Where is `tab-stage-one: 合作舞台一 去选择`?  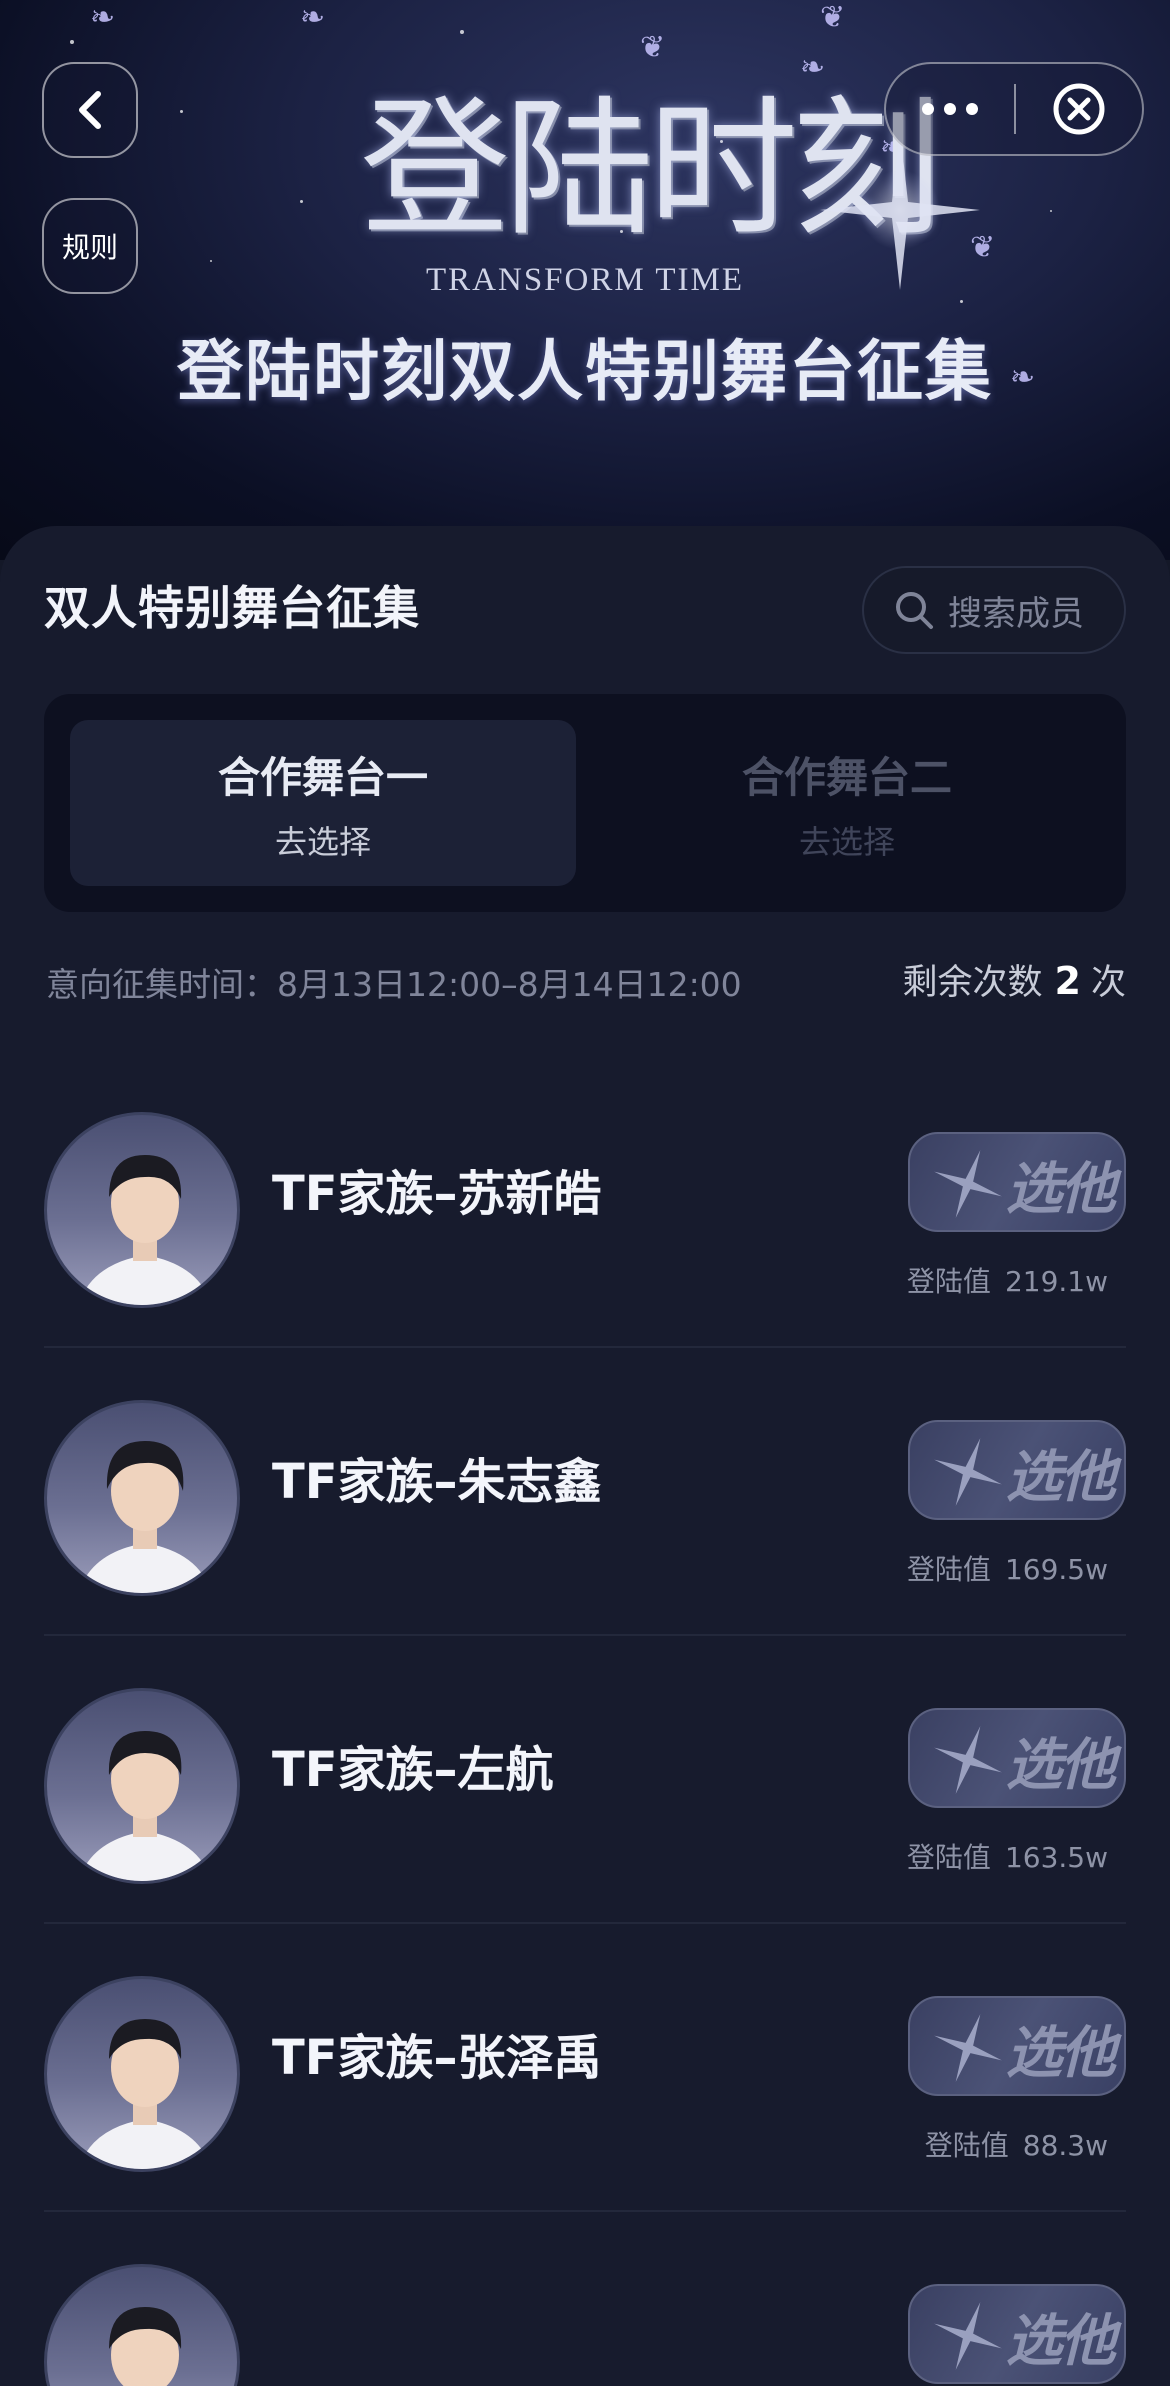 tab-stage-one: 合作舞台一 去选择 is located at coordinates (323, 803).